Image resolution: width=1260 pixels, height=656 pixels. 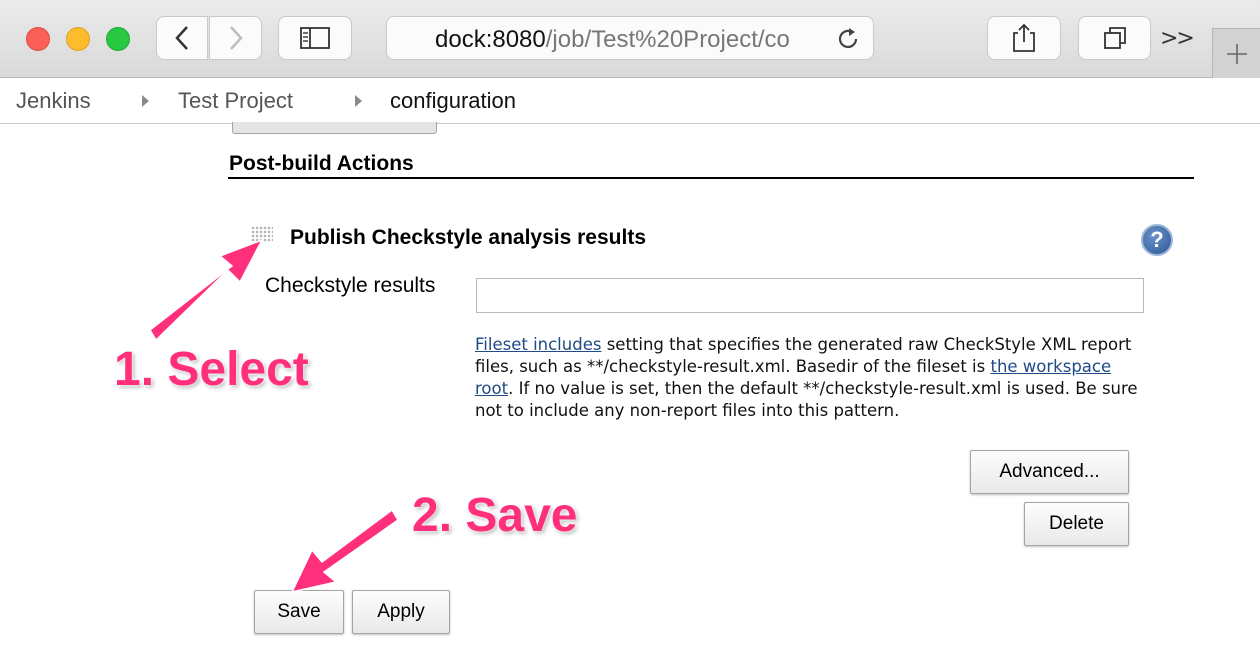 I want to click on arrow-to-drag-handle-icon, so click(x=206, y=290).